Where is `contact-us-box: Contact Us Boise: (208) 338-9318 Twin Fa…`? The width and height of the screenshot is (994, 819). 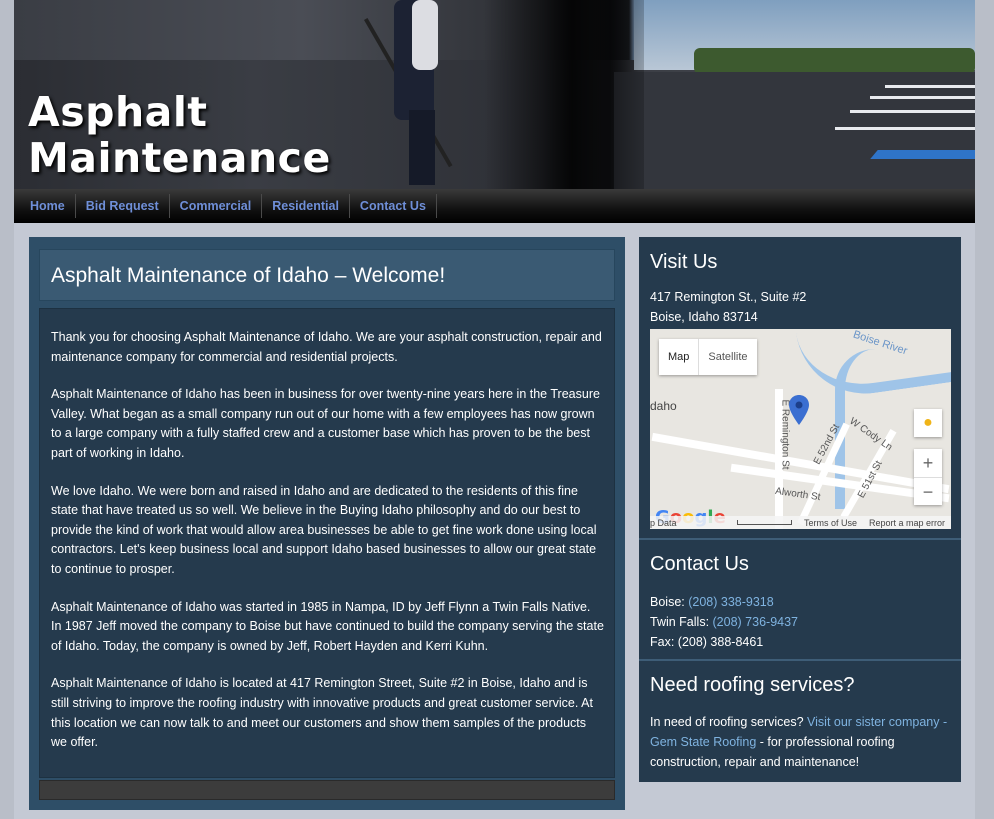
contact-us-box: Contact Us Boise: (208) 338-9318 Twin Fa… is located at coordinates (800, 600).